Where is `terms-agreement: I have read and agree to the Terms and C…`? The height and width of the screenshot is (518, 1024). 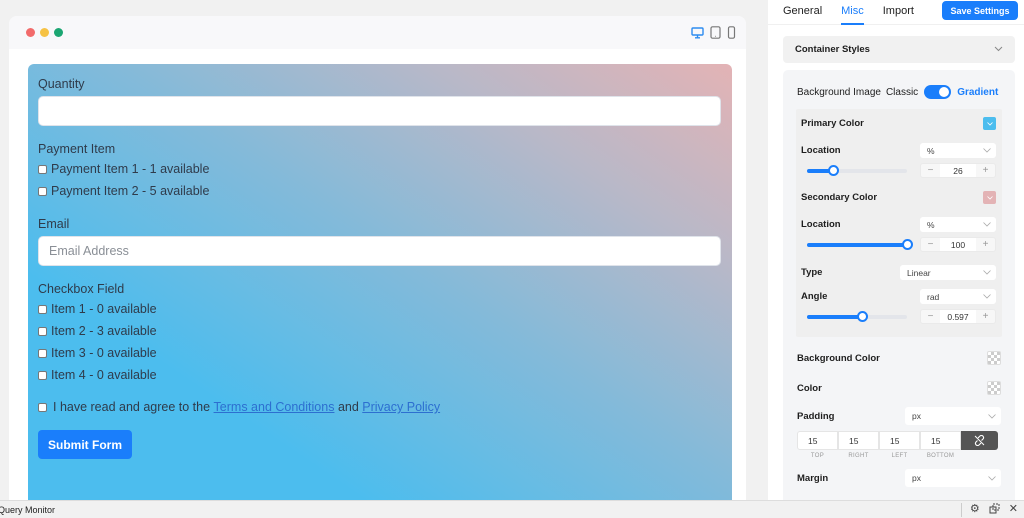 terms-agreement: I have read and agree to the Terms and C… is located at coordinates (380, 407).